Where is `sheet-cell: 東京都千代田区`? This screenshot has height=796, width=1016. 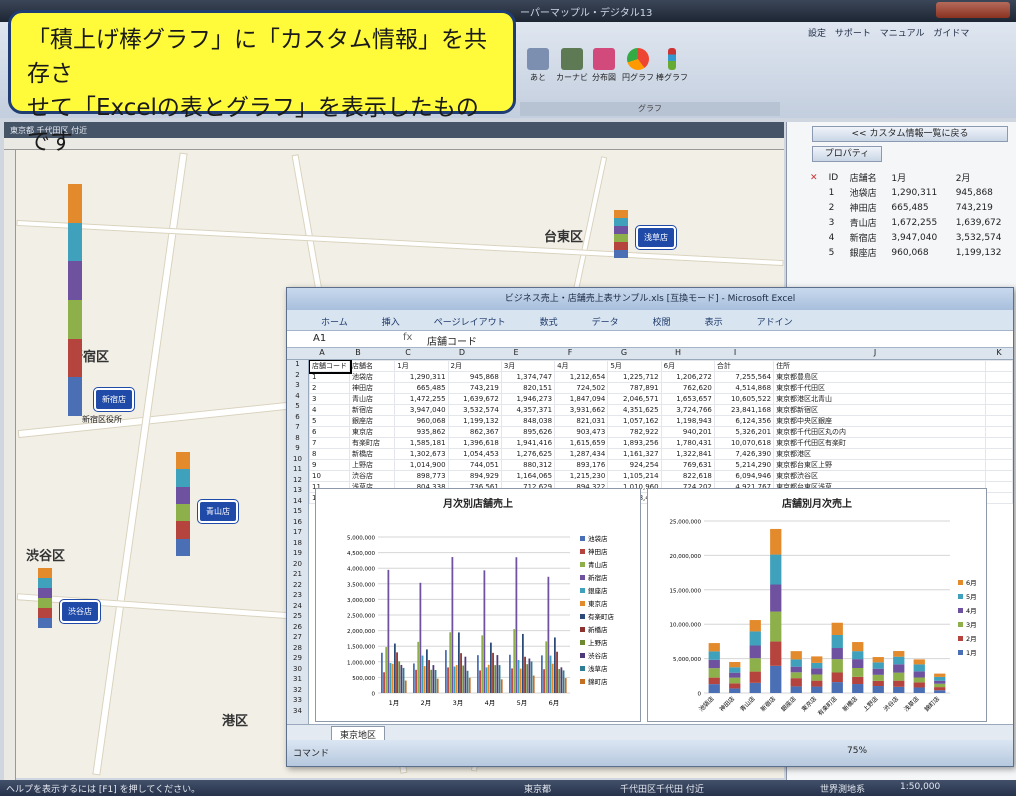 sheet-cell: 東京都千代田区 is located at coordinates (880, 388).